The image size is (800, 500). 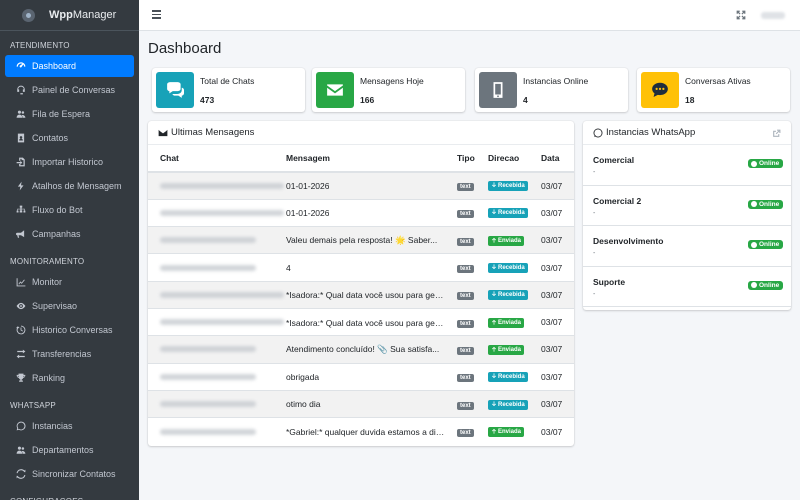 What do you see at coordinates (361, 267) in the screenshot?
I see `table-row: 4 text Recebida 03/07` at bounding box center [361, 267].